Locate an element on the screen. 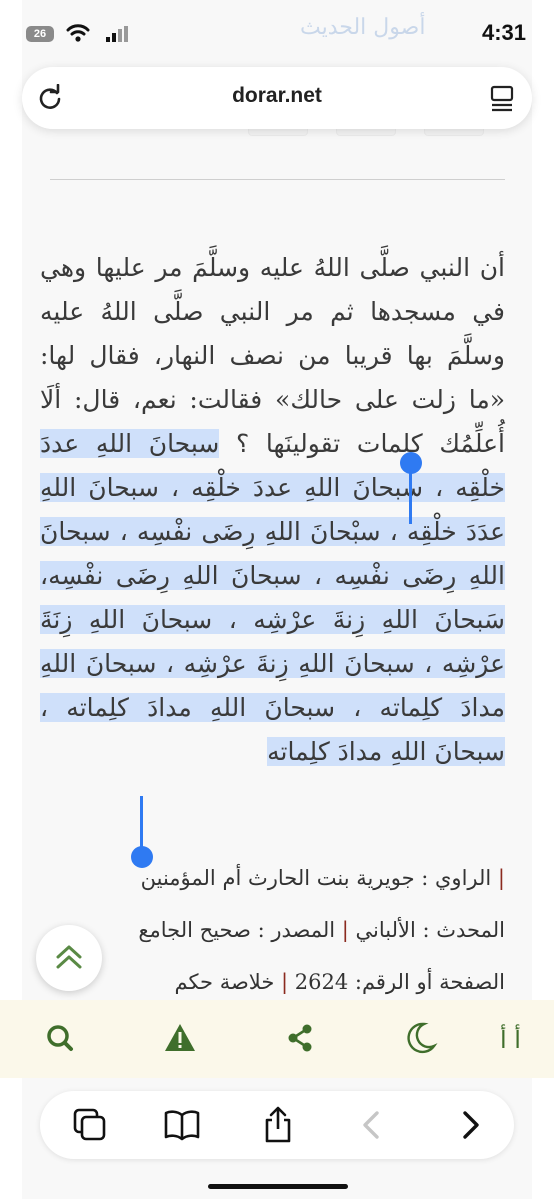  narrator-line: | الراوي : جويرية بنت الحارث أم المؤمنين is located at coordinates (272, 878).